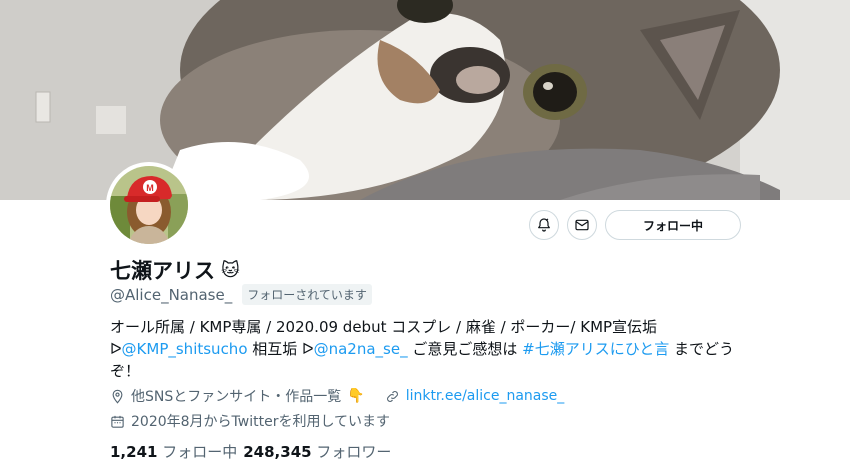 This screenshot has width=850, height=462. I want to click on profile-actions: フォロー中, so click(635, 225).